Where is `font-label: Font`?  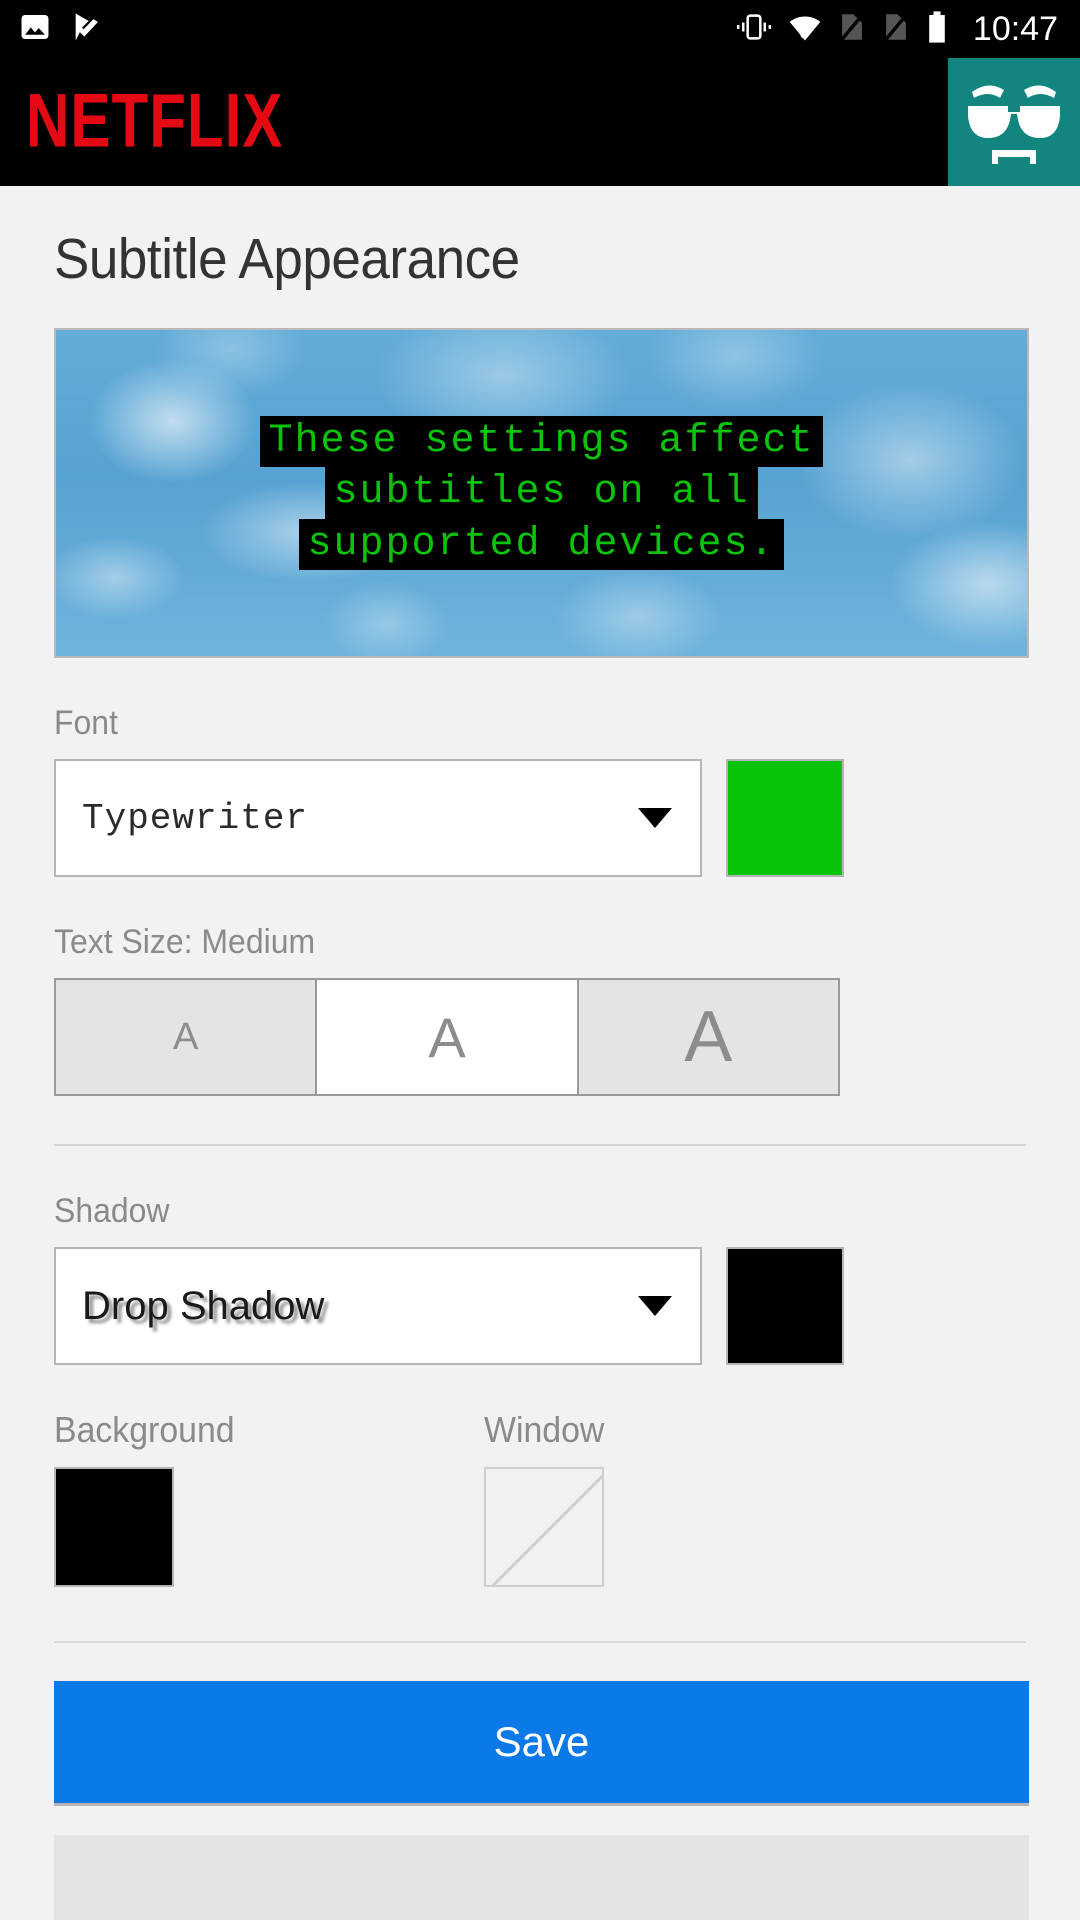 font-label: Font is located at coordinates (86, 723).